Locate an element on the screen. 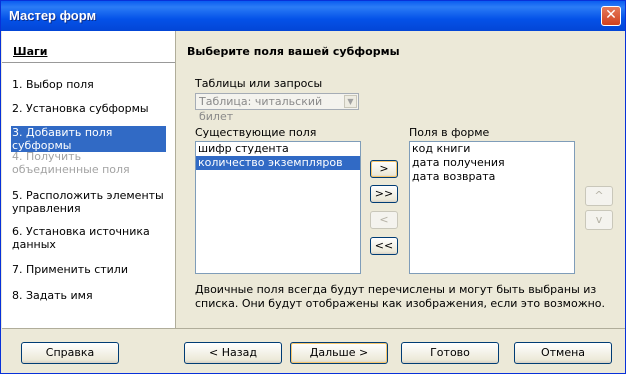  tables-select: Таблица: читальский билет ▼ is located at coordinates (277, 108).